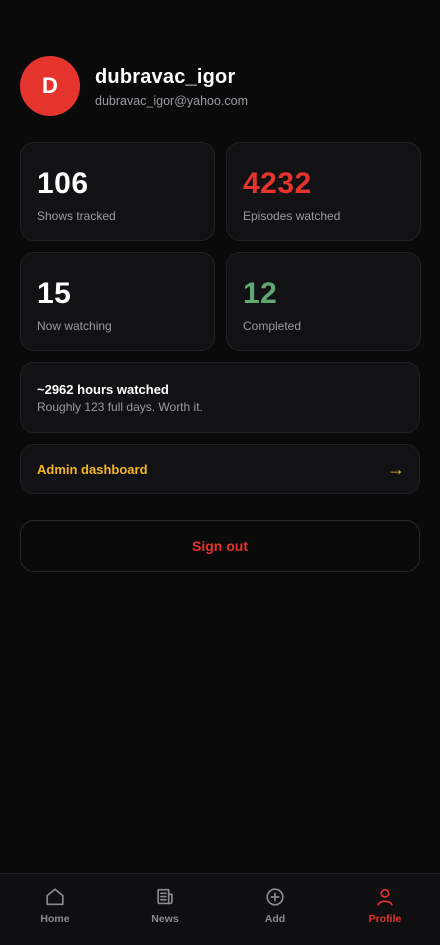 This screenshot has height=945, width=440. I want to click on avatar: D, so click(50, 86).